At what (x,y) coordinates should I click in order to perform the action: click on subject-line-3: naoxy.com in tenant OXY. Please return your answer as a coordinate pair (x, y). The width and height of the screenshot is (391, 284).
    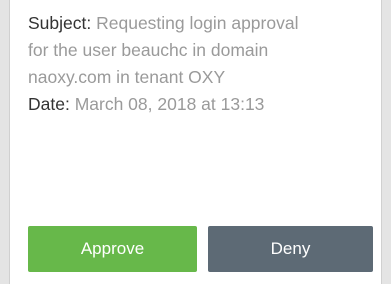
    Looking at the image, I should click on (127, 77).